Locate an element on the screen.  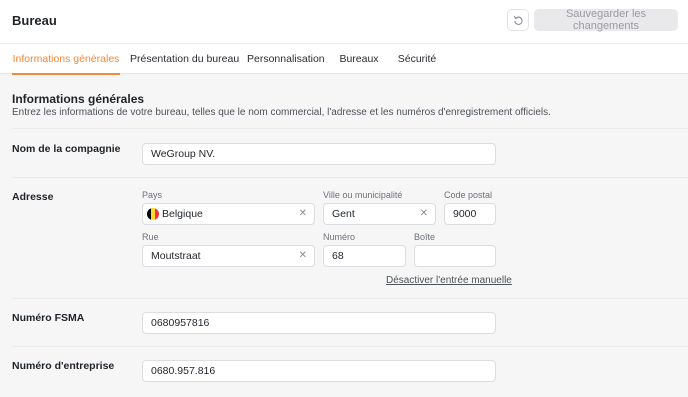
enterprise-number-value: 0680.957.816 is located at coordinates (183, 371).